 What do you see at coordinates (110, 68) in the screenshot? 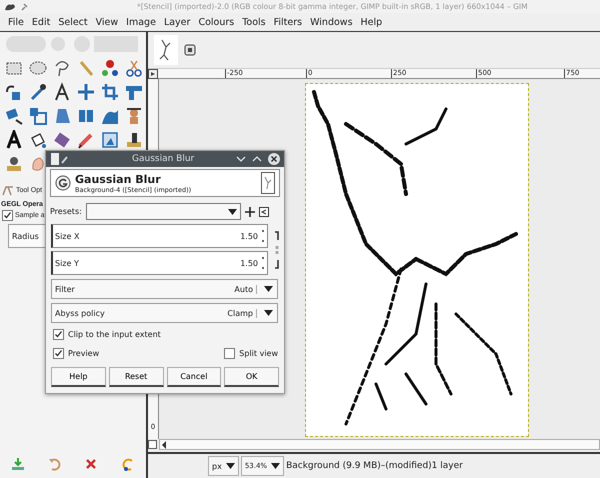
I see `color-dots-icon` at bounding box center [110, 68].